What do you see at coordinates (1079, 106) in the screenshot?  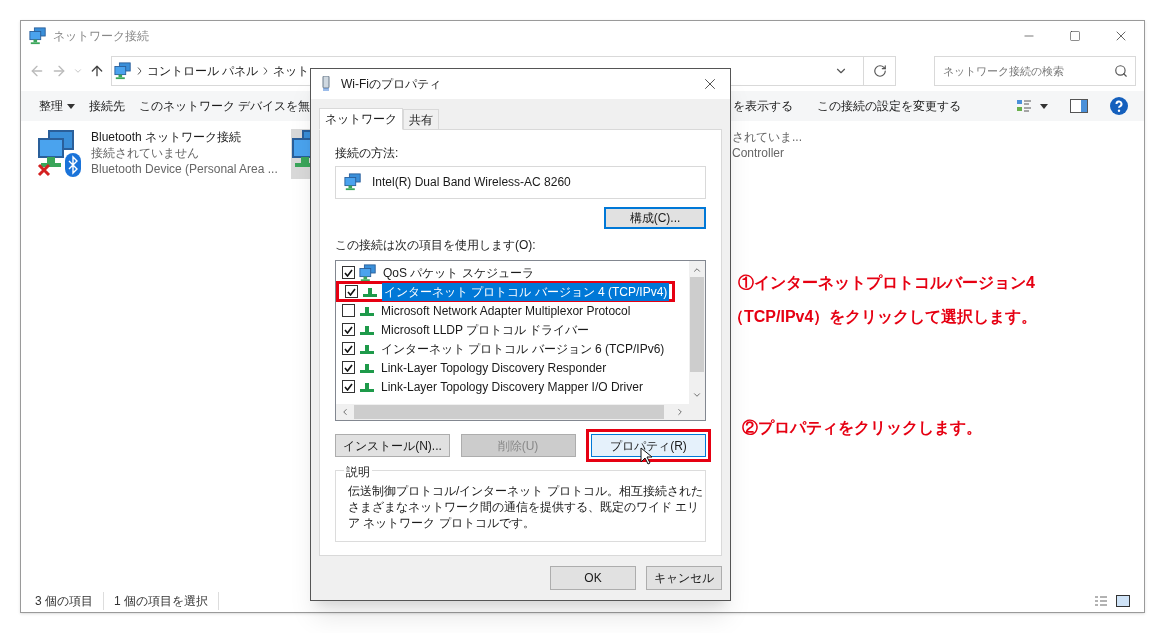 I see `preview-pane-button` at bounding box center [1079, 106].